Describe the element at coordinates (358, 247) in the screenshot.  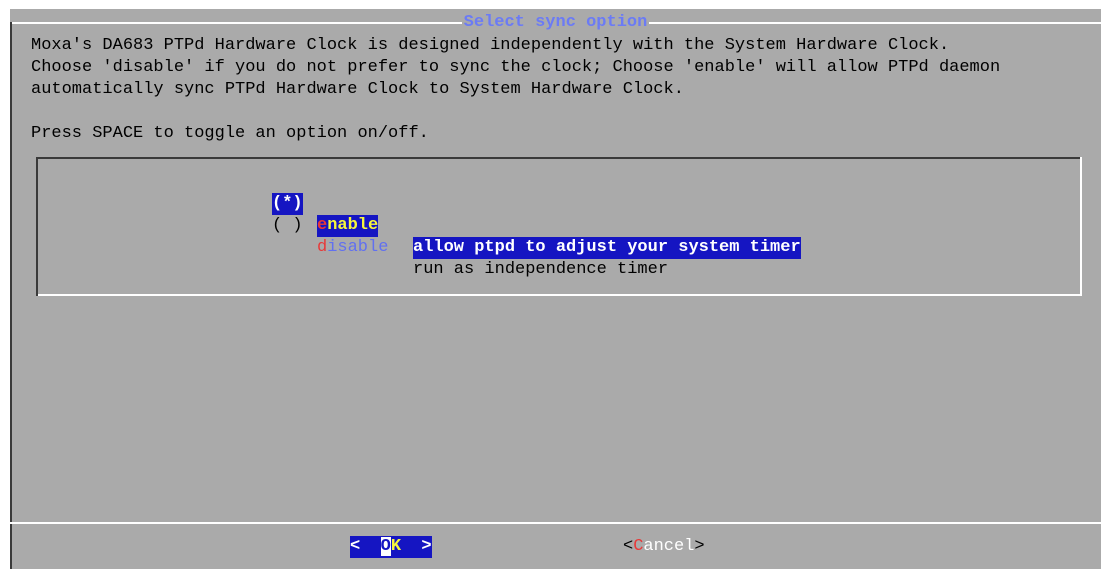
I see `option-tag-rest: isable` at that location.